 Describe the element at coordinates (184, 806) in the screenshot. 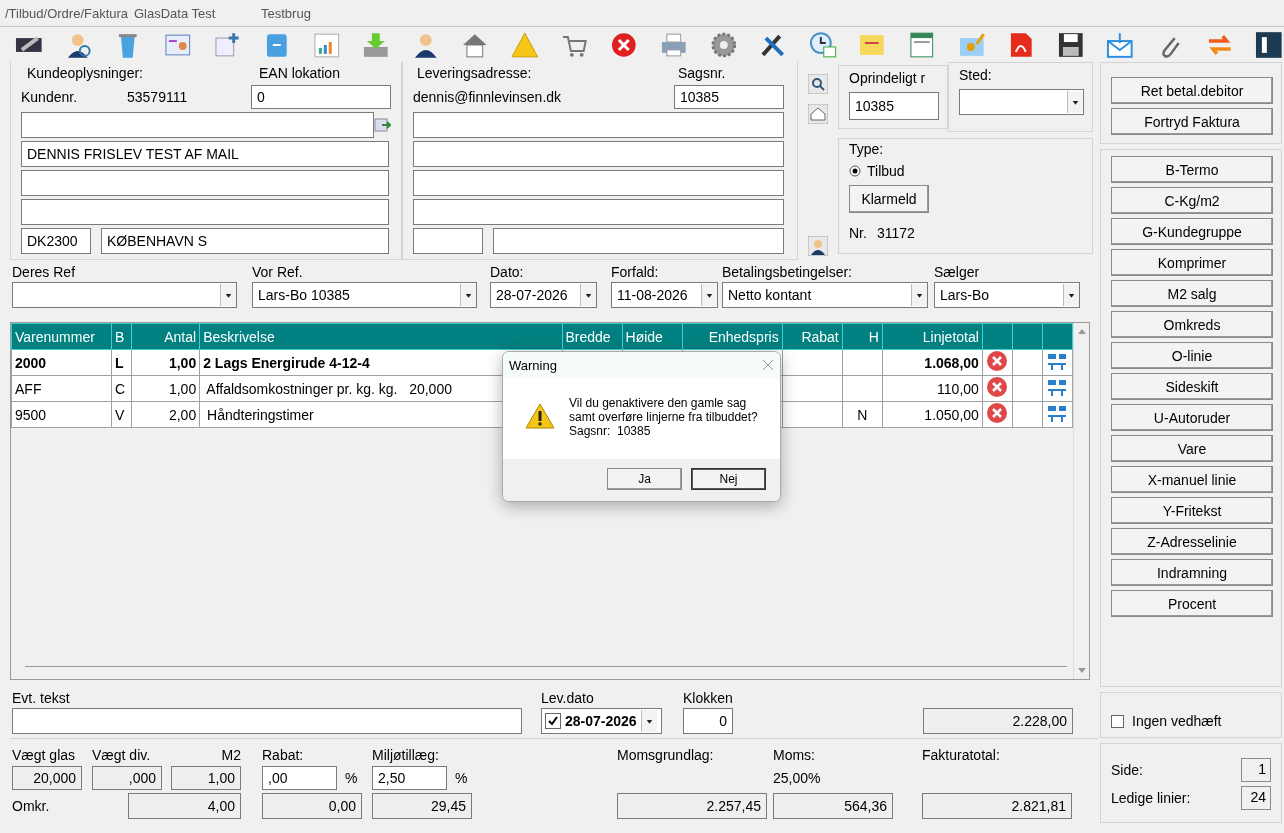

I see `readonly-field: 4,00` at that location.